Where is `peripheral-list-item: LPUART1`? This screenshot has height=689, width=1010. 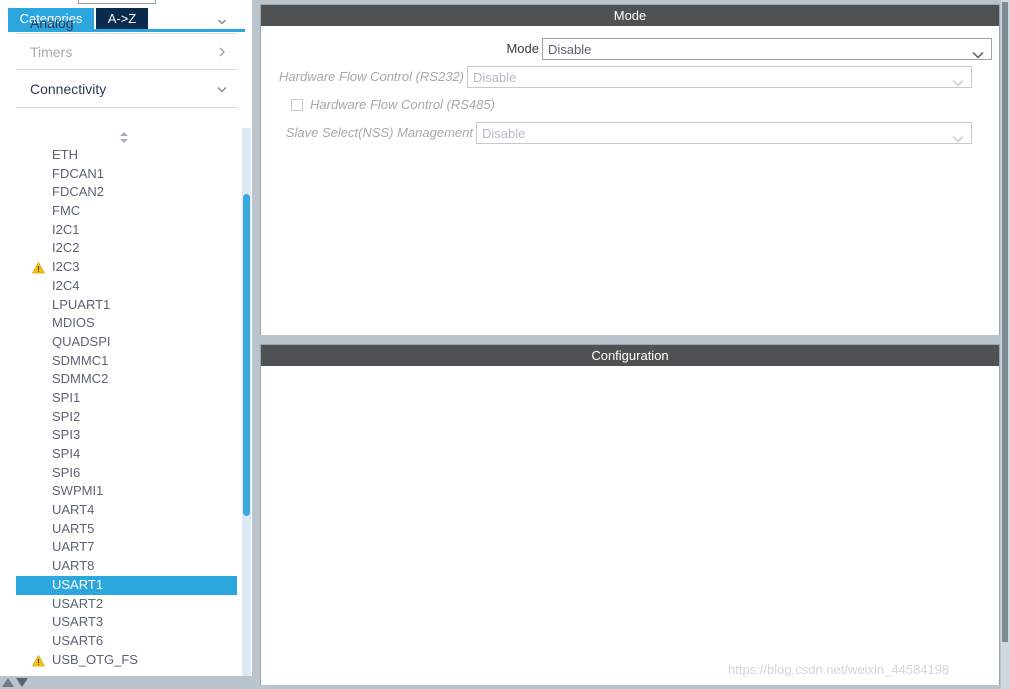
peripheral-list-item: LPUART1 is located at coordinates (126, 305).